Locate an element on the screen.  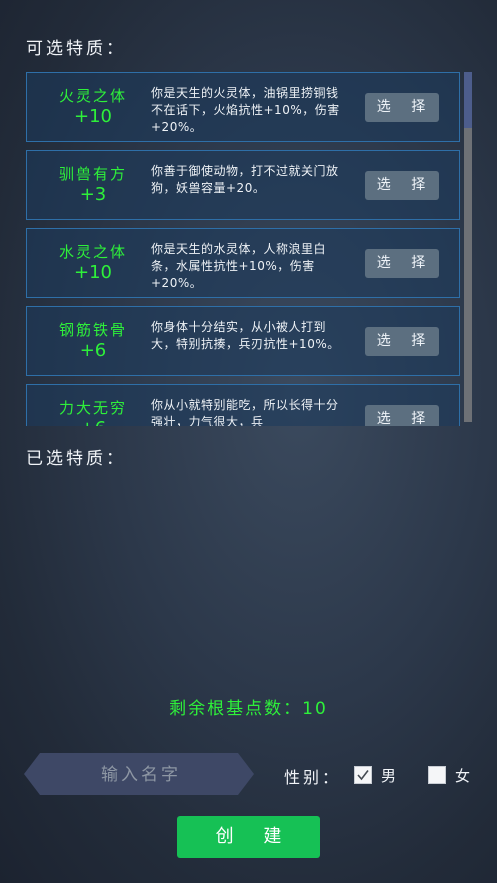
scrollbar-thumb is located at coordinates (468, 100).